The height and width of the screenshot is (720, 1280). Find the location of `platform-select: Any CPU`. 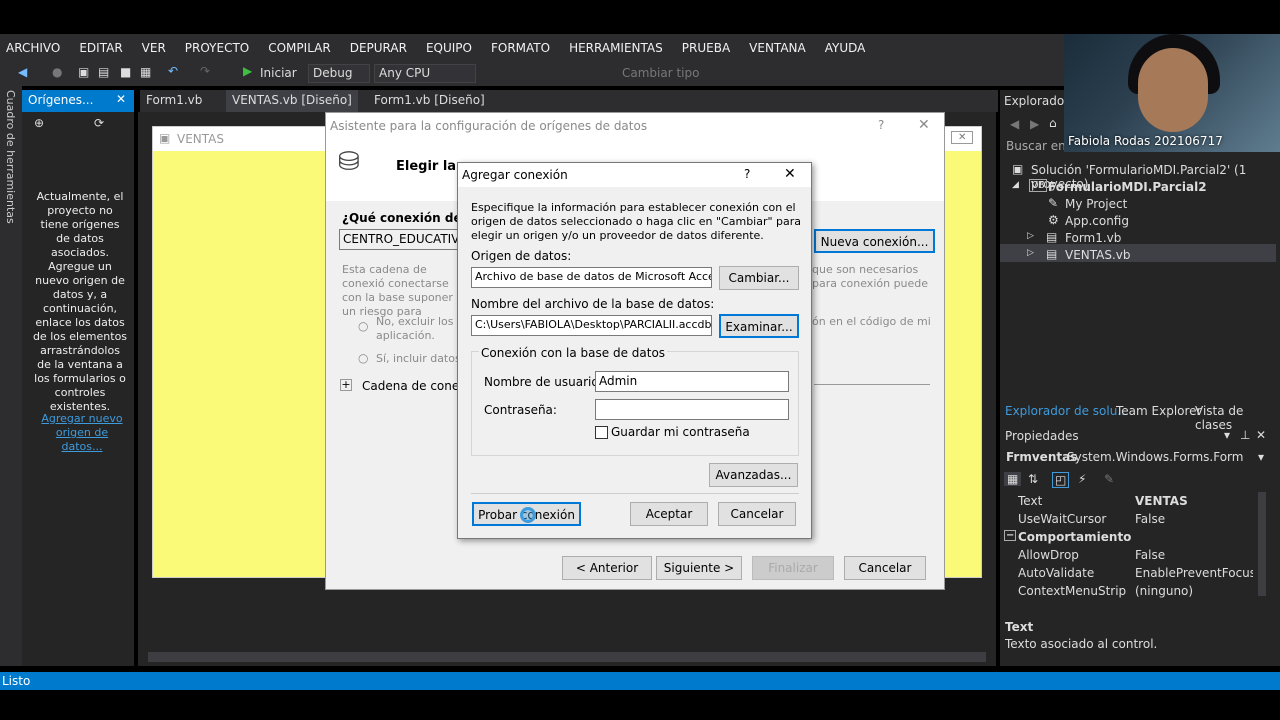

platform-select: Any CPU is located at coordinates (425, 73).